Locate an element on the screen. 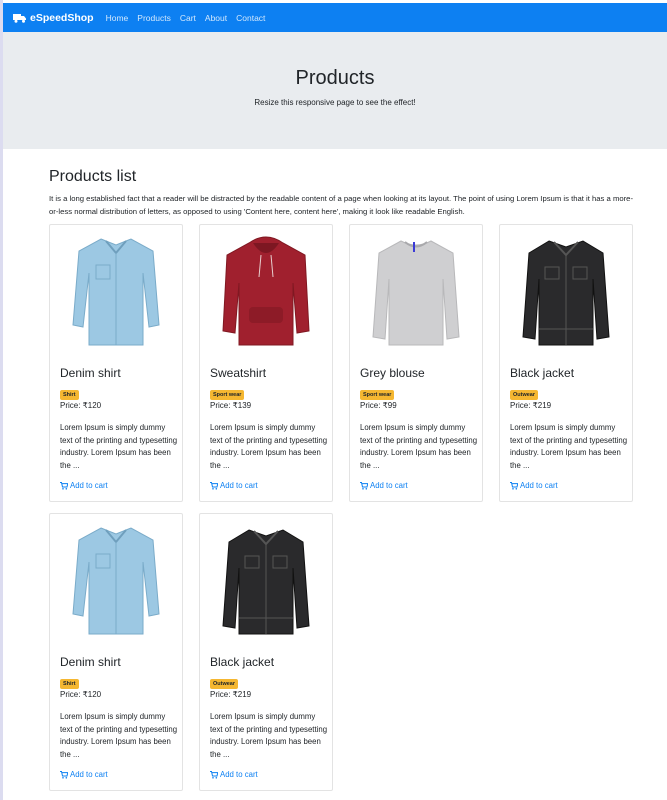  nav-link-contact: Contact is located at coordinates (250, 18).